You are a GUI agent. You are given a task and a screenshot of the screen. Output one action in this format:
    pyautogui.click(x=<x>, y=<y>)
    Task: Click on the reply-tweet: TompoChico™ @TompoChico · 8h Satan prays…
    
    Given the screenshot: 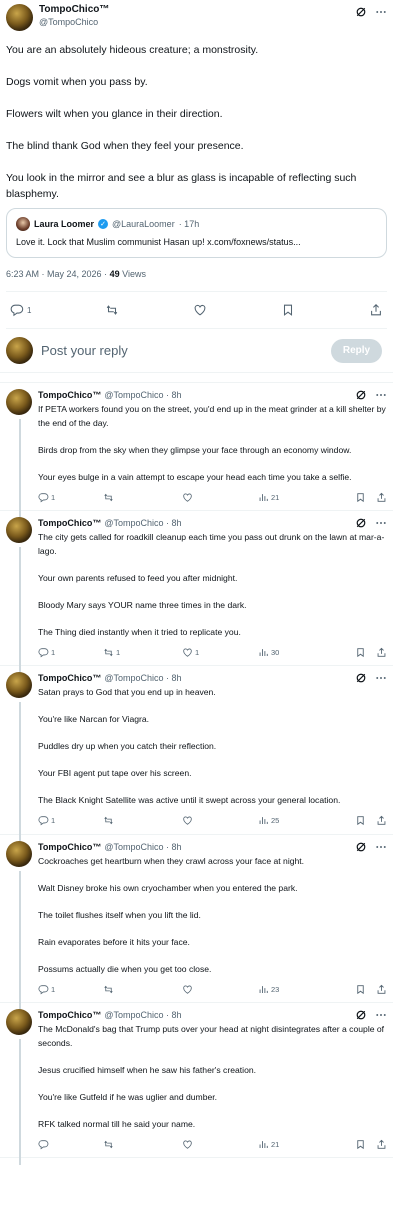 What is the action you would take?
    pyautogui.click(x=196, y=754)
    